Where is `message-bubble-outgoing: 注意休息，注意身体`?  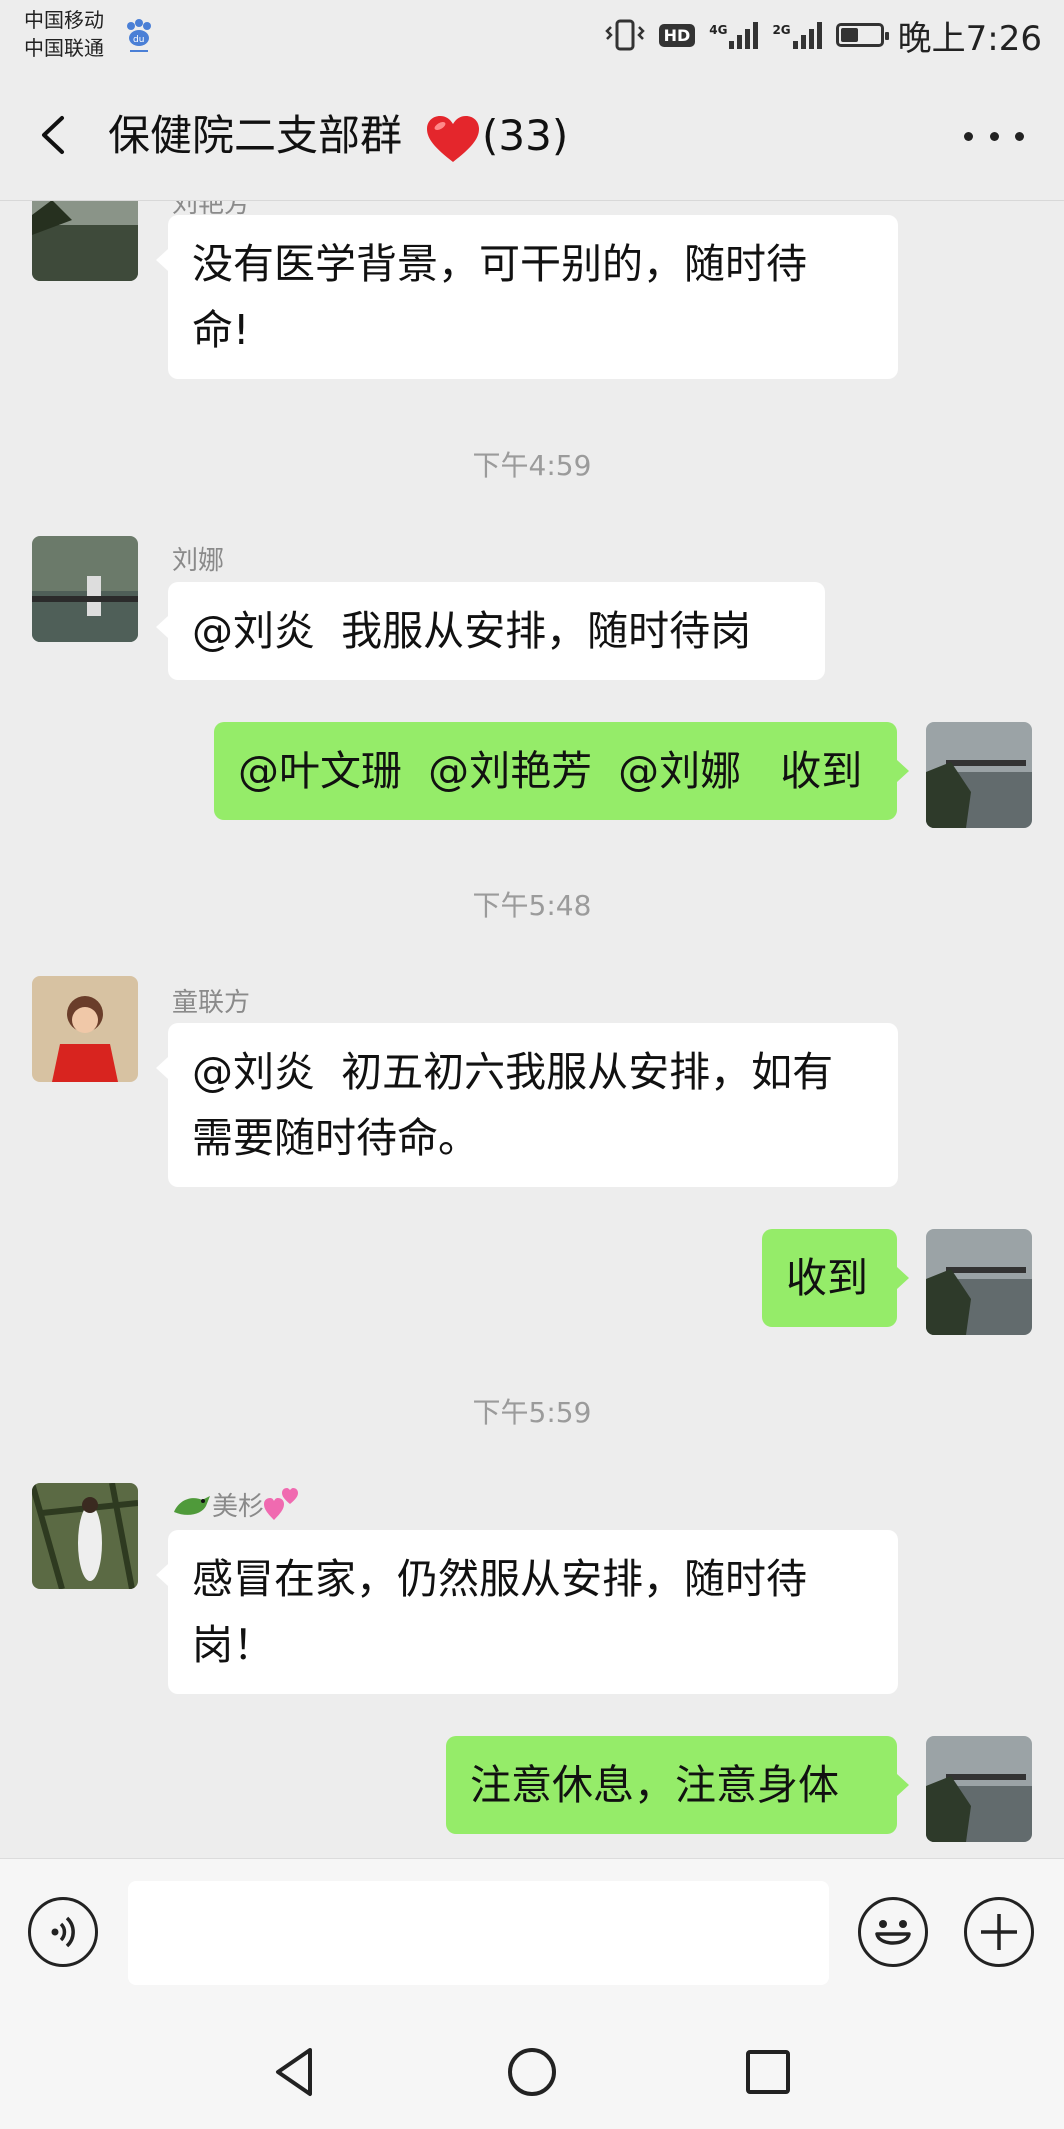
message-bubble-outgoing: 注意休息，注意身体 is located at coordinates (677, 1785).